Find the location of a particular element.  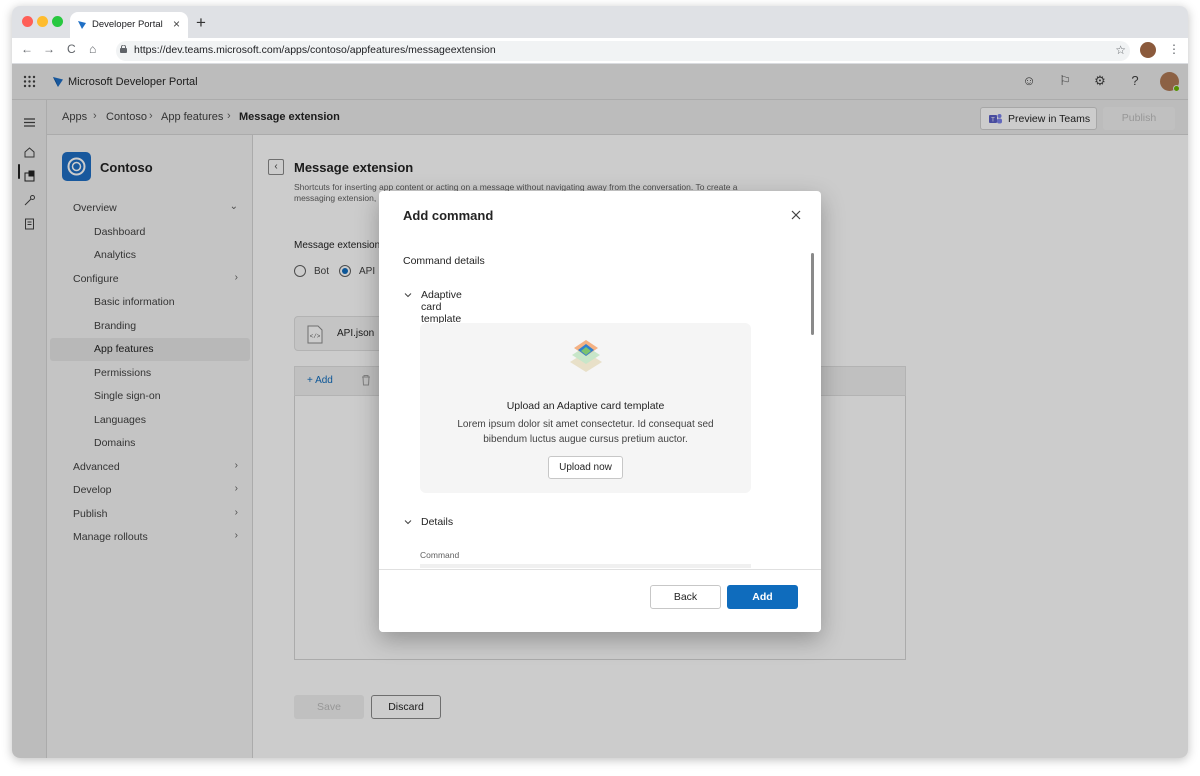

browser-tab: Developer Portal × is located at coordinates (129, 25).